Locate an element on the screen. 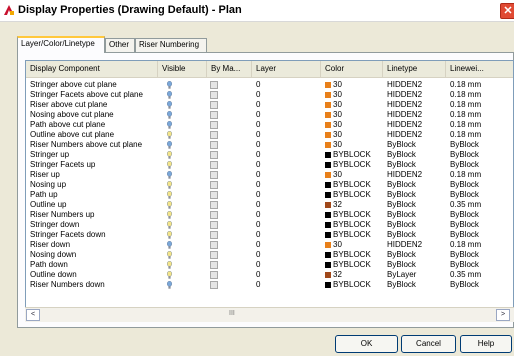  table-row: Nosing down 0 BYBLOCK ByBlock ByBlock is located at coordinates (269, 255).